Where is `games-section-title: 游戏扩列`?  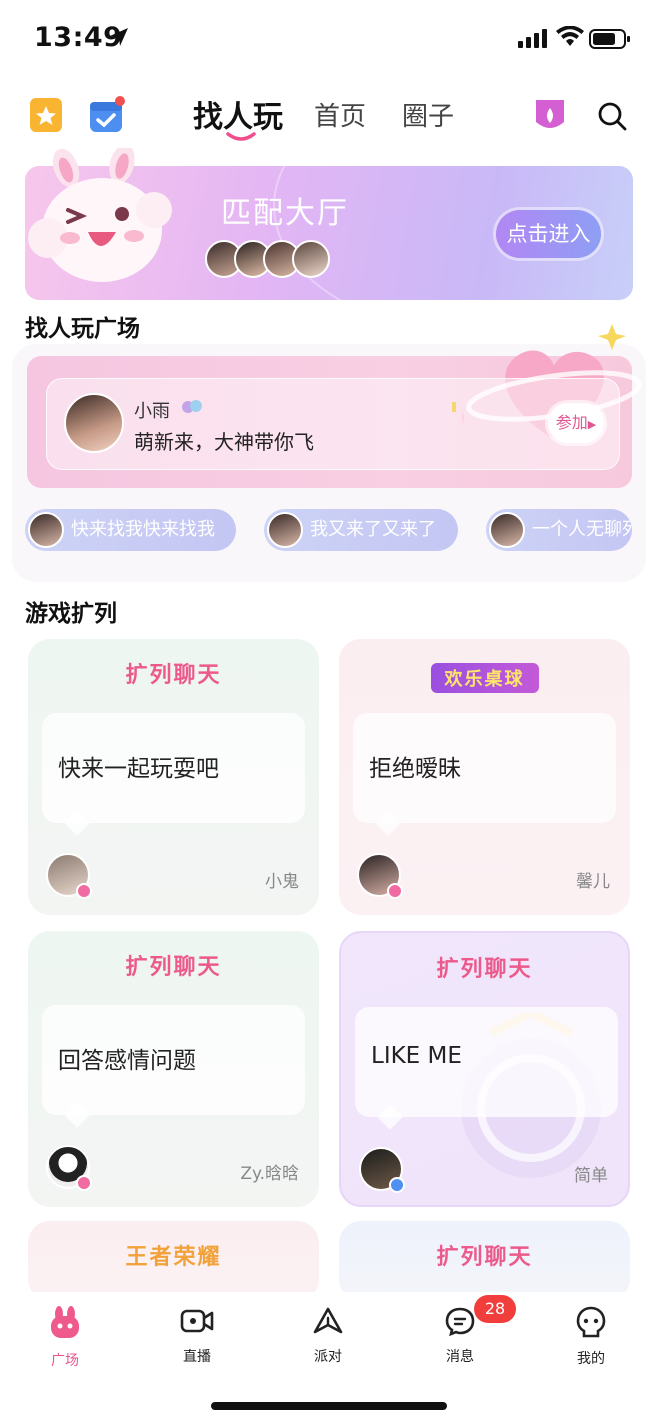
games-section-title: 游戏扩列 is located at coordinates (71, 614).